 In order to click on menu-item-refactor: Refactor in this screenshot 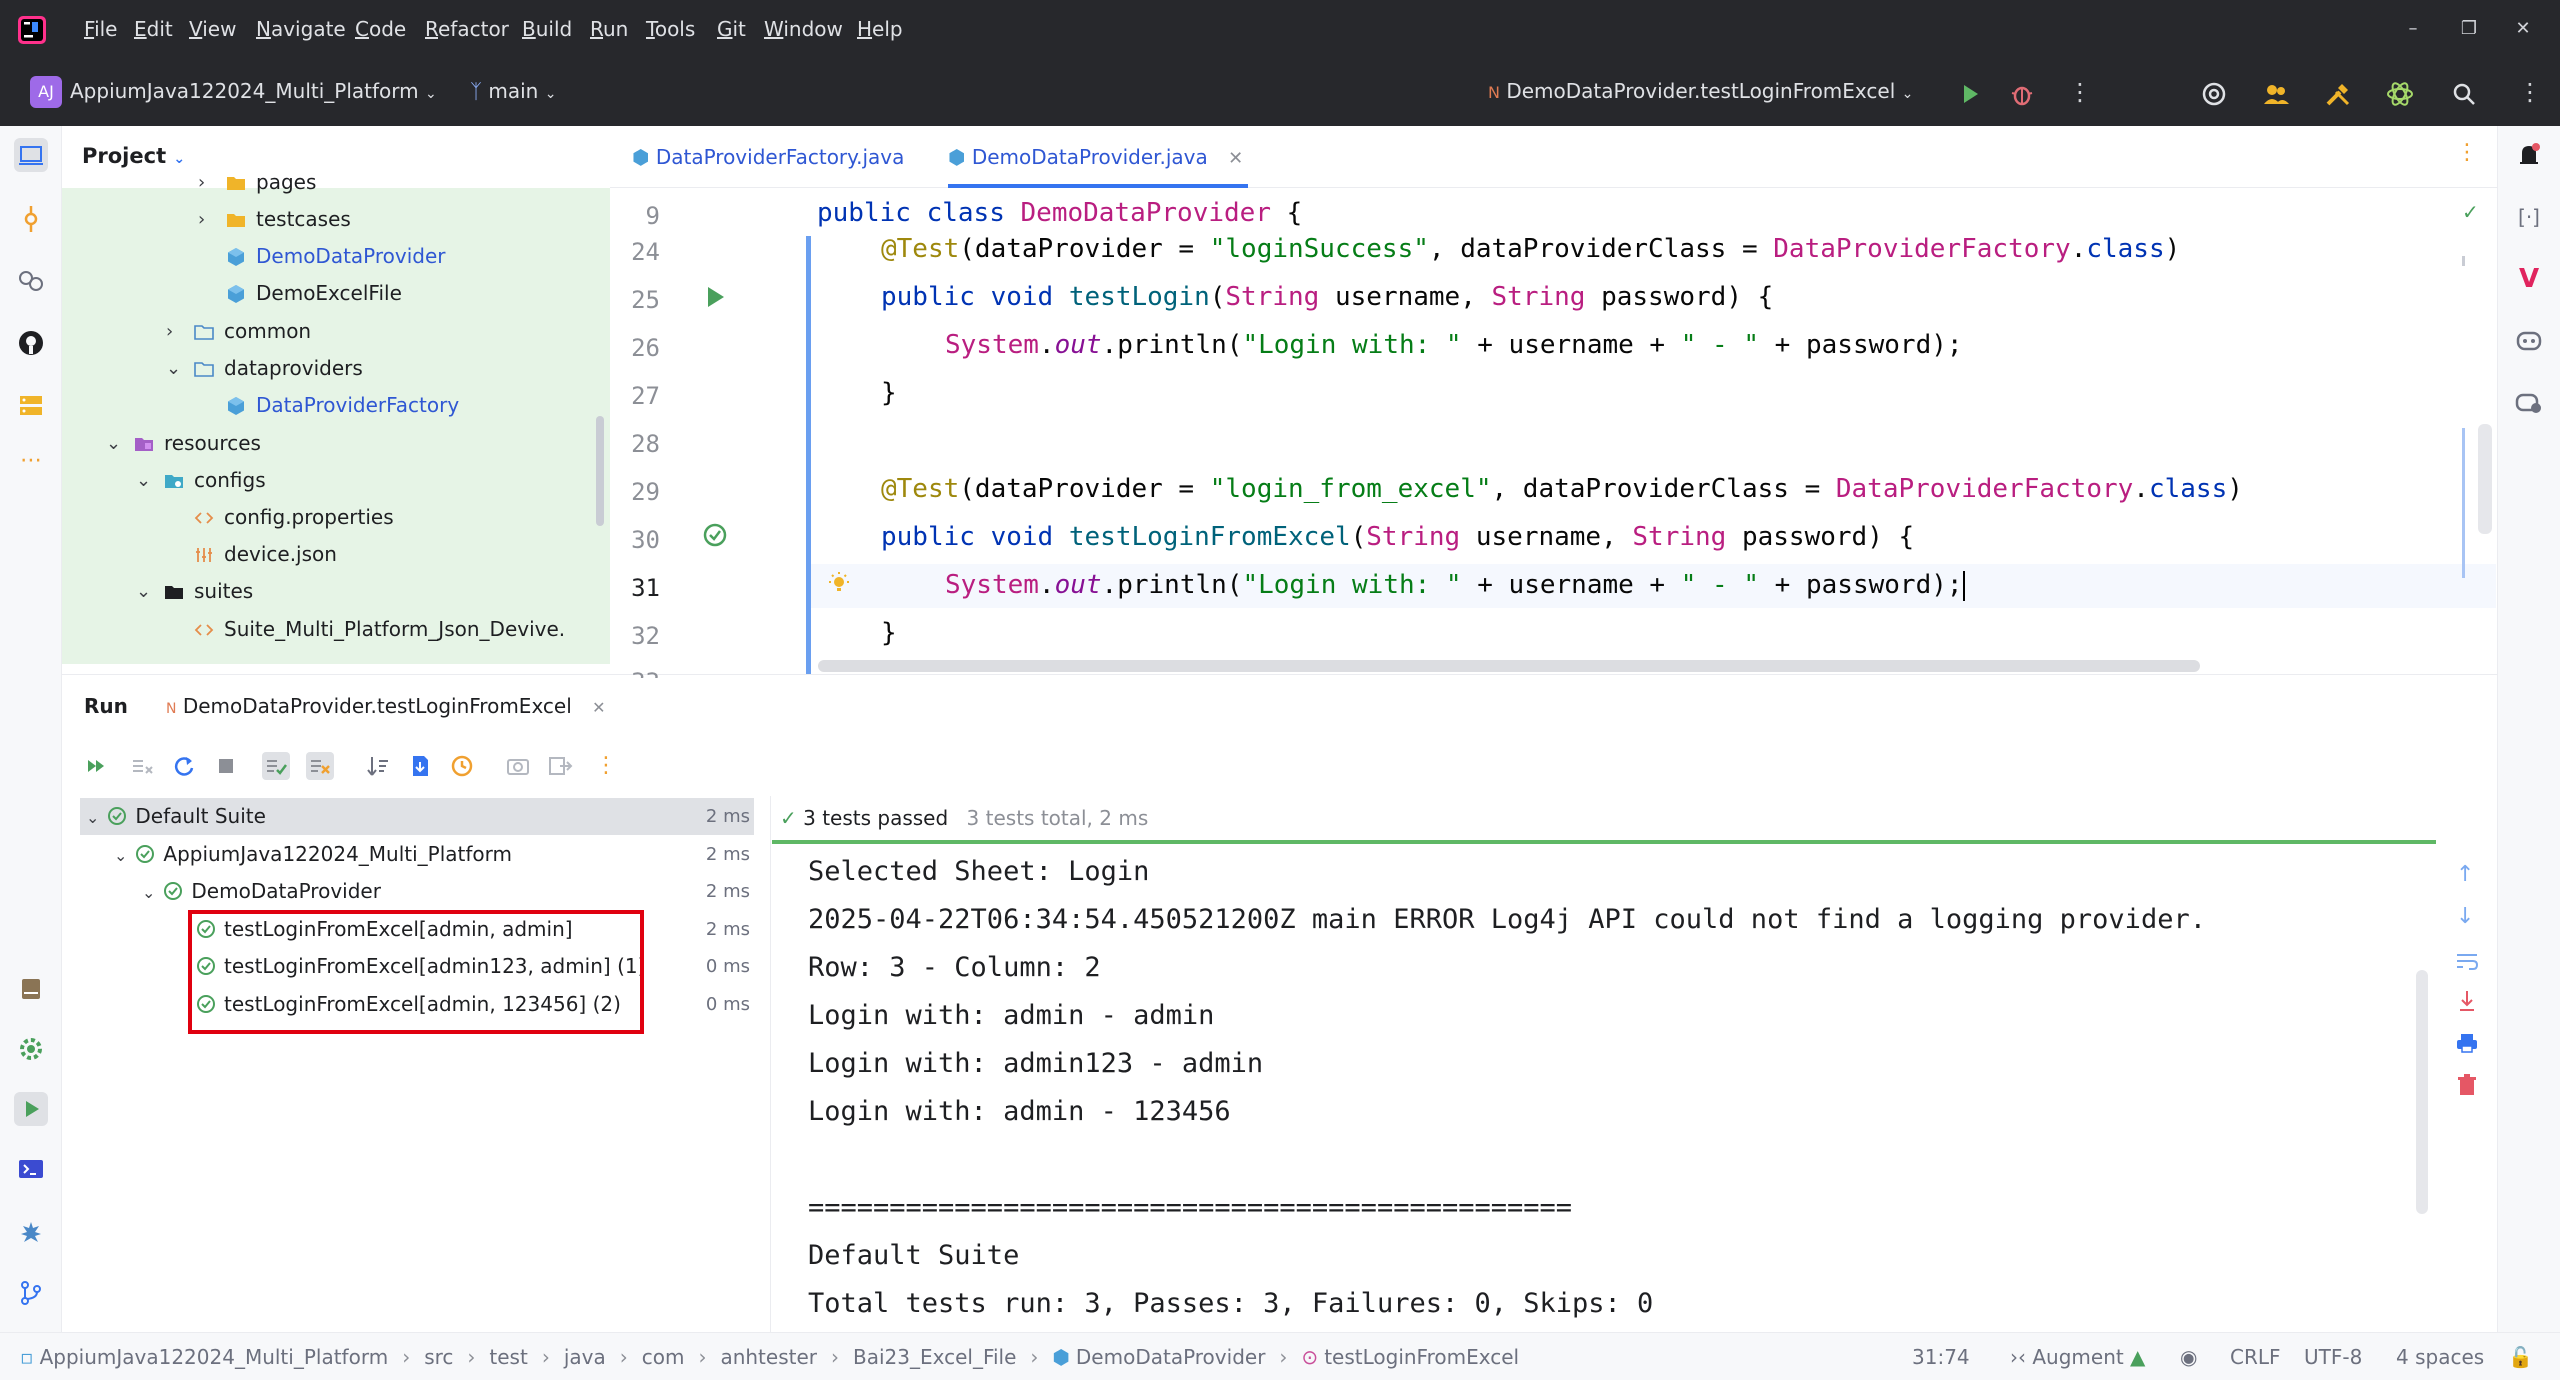, I will do `click(467, 29)`.